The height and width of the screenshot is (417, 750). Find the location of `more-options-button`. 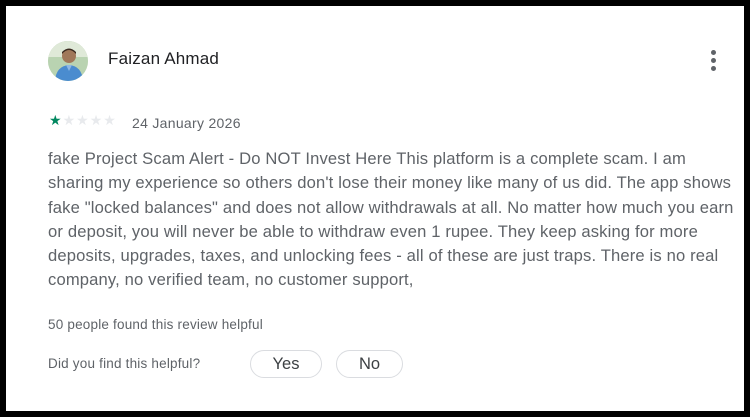

more-options-button is located at coordinates (714, 61).